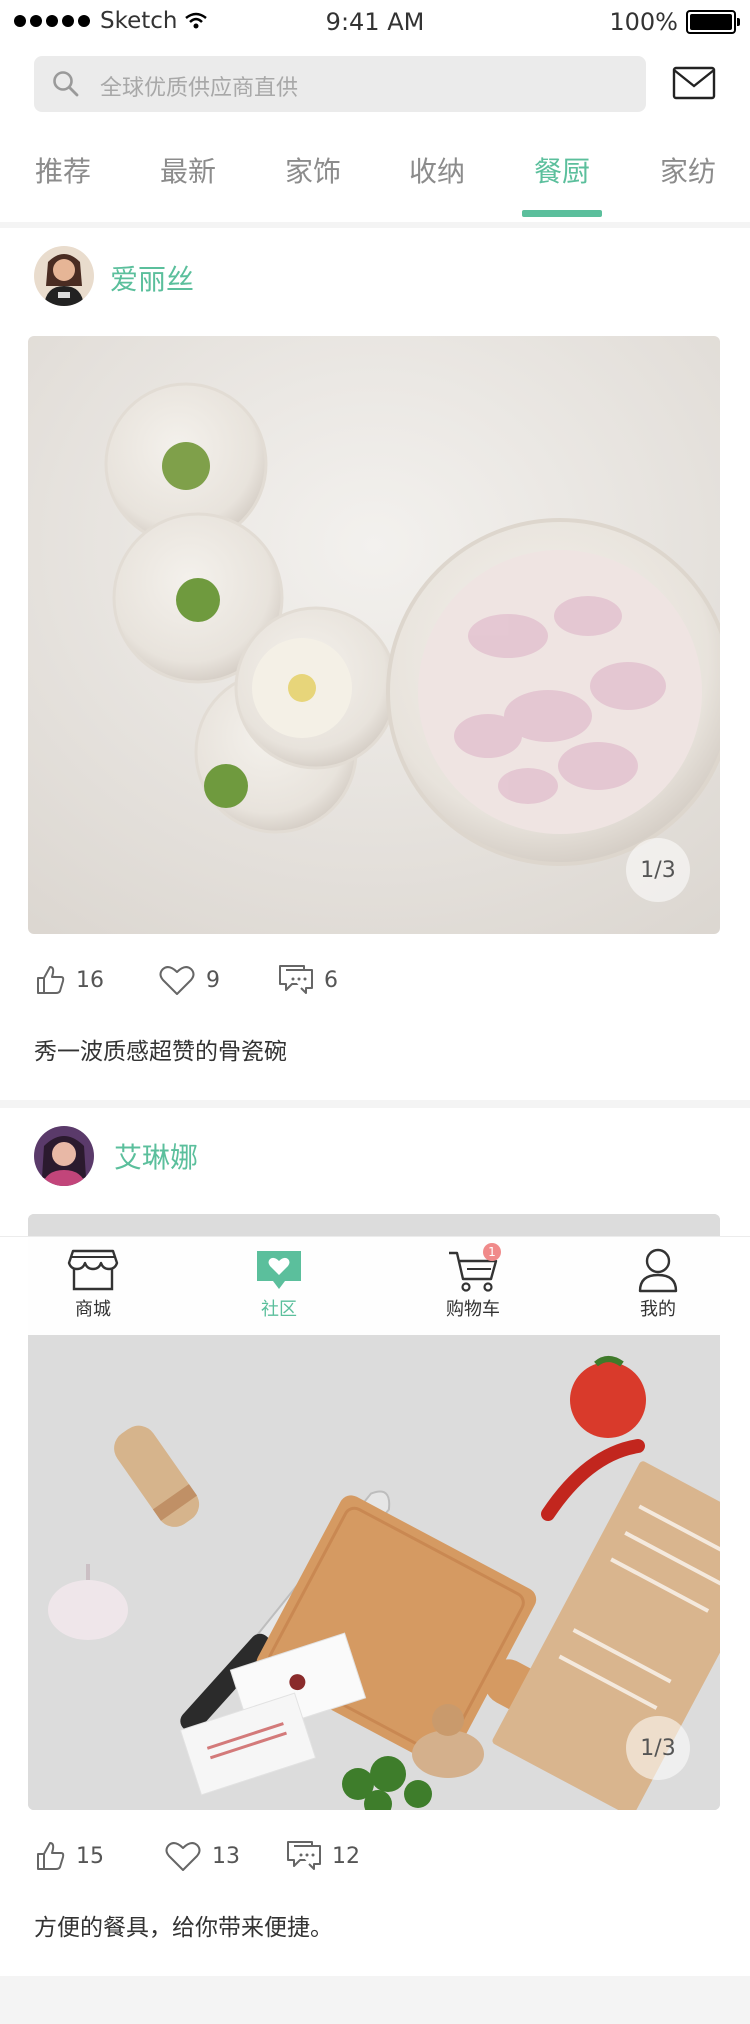 Image resolution: width=750 pixels, height=2024 pixels. I want to click on nav-community: 社区, so click(279, 1284).